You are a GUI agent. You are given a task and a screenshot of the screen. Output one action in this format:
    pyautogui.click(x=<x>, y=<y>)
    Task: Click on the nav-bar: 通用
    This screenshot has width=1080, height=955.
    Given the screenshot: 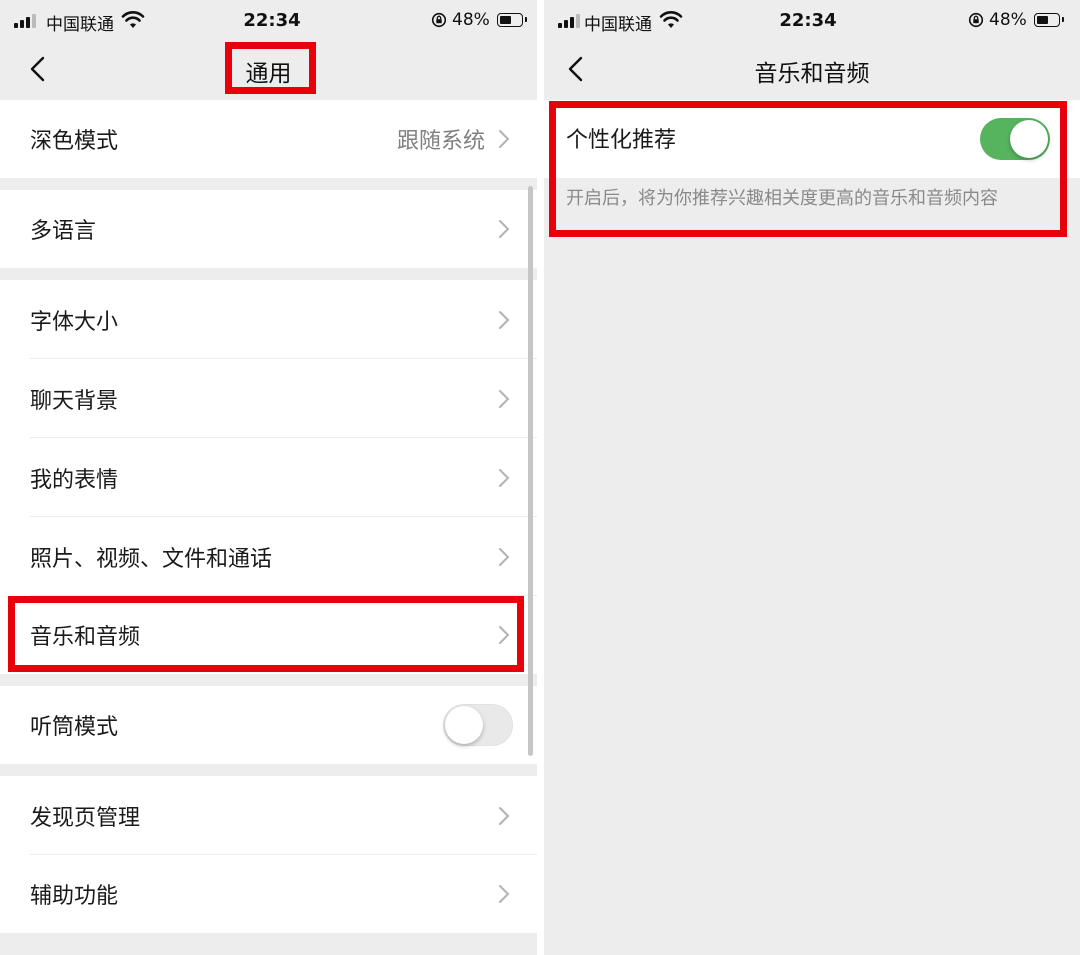 What is the action you would take?
    pyautogui.click(x=268, y=70)
    